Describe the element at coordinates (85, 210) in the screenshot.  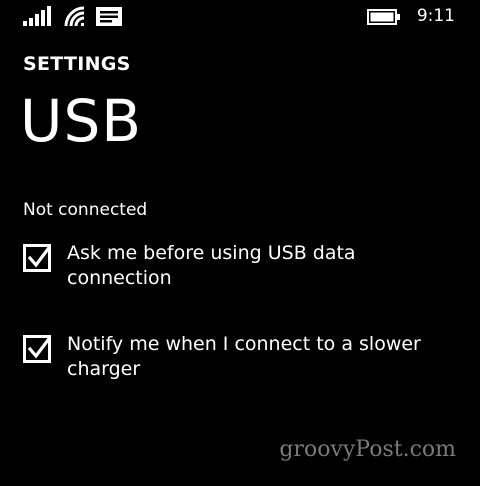
I see `connection-status: Not connected` at that location.